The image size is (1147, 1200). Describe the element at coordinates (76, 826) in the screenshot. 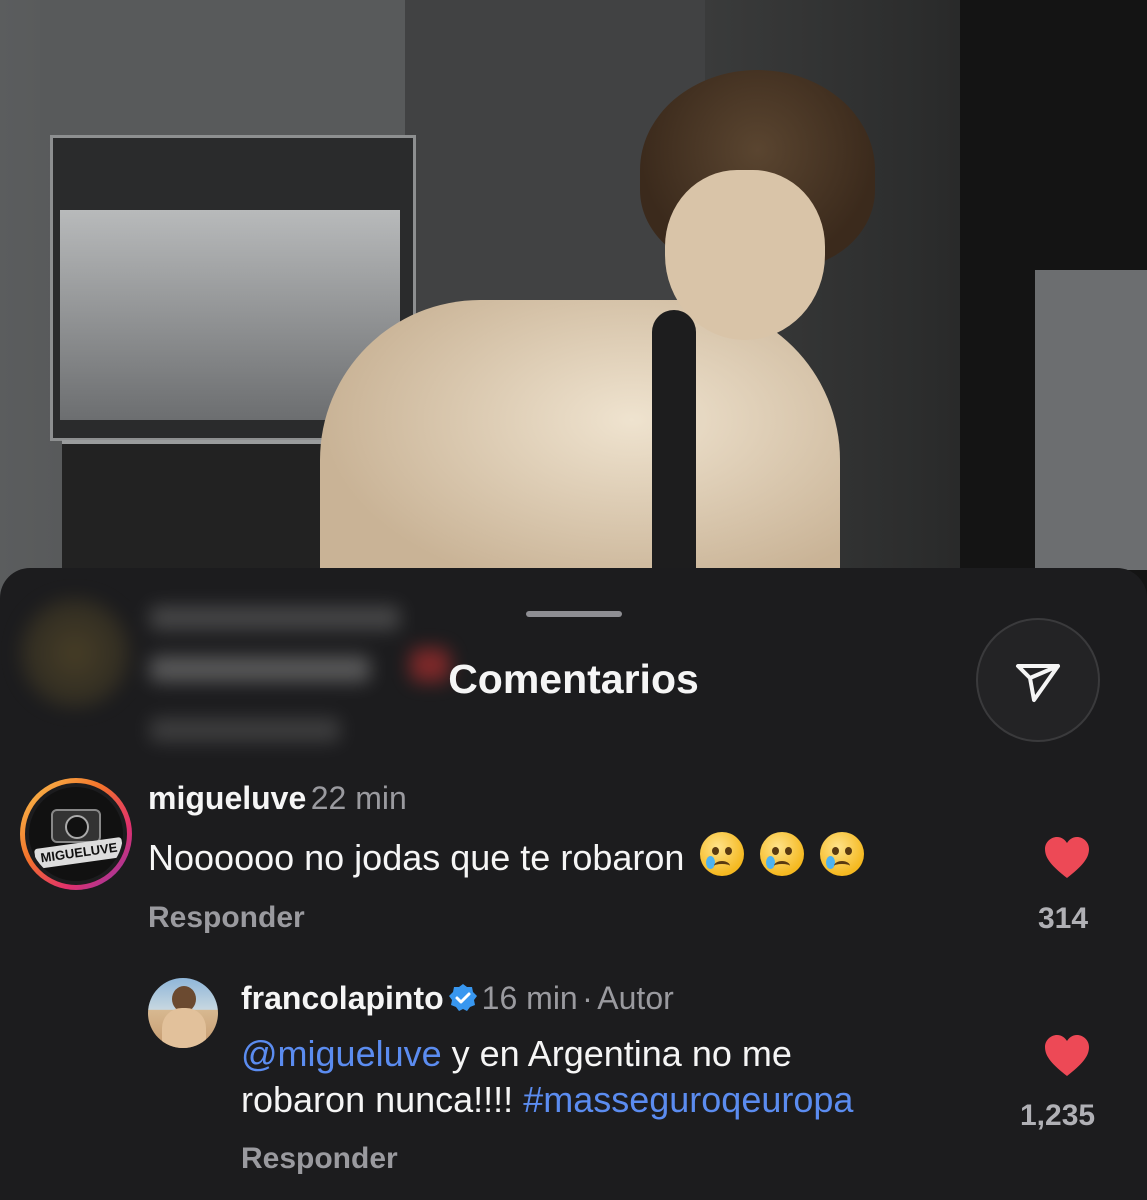

I see `camera-logo-icon` at that location.